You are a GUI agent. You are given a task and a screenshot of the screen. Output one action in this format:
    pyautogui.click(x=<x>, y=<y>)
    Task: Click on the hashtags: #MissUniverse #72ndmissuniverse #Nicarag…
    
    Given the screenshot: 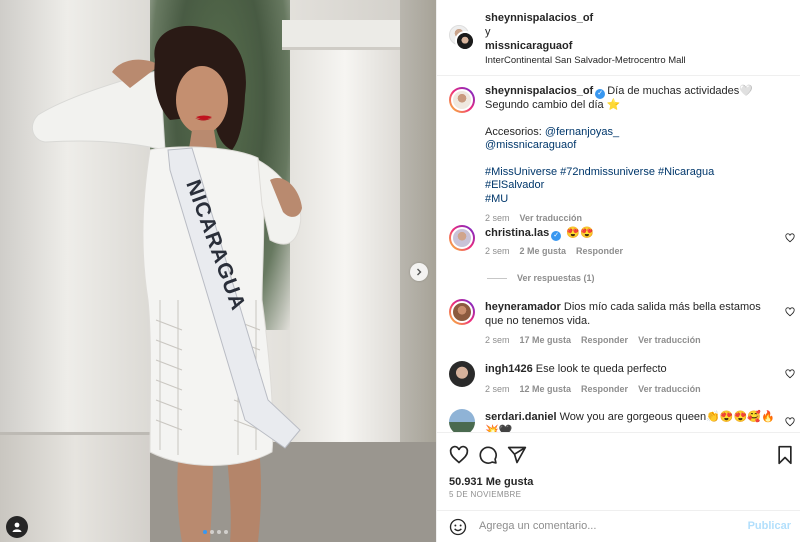 What is the action you would take?
    pyautogui.click(x=630, y=179)
    